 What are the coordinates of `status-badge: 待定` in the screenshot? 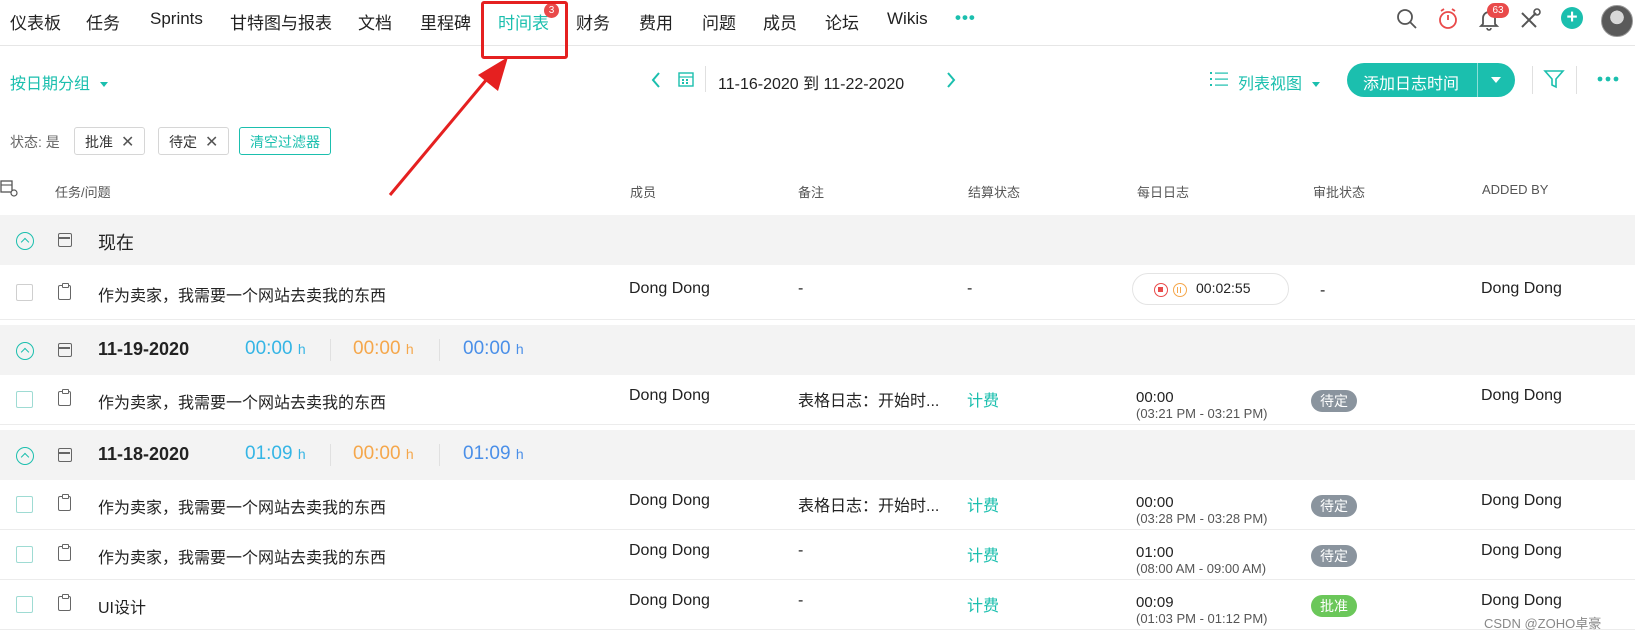 It's located at (1334, 506).